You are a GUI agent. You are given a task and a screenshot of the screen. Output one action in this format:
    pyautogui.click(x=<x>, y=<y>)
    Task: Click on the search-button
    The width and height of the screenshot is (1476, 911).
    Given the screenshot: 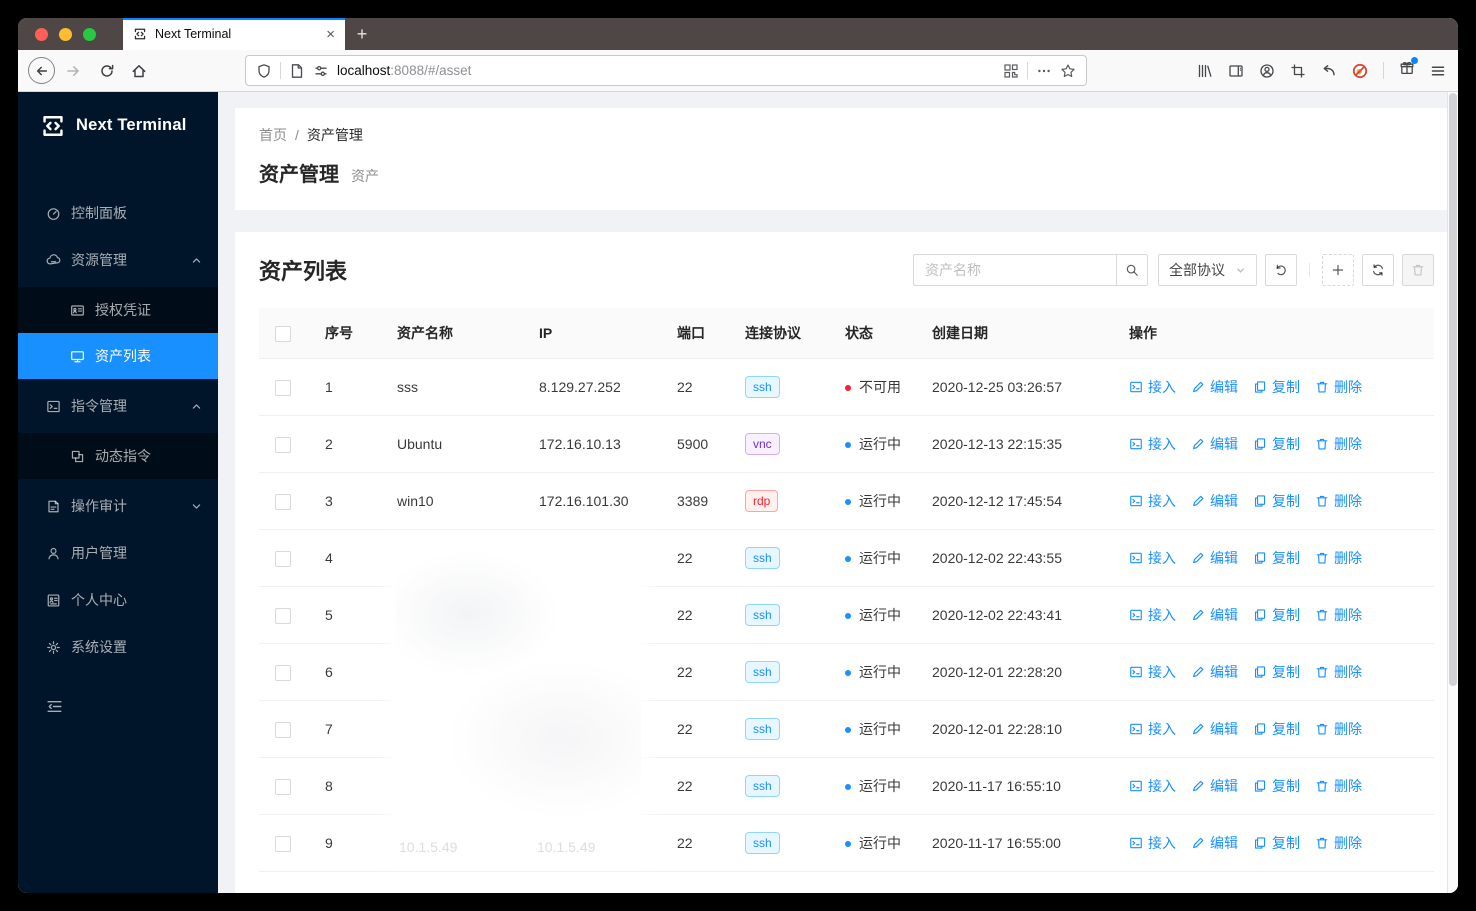 What is the action you would take?
    pyautogui.click(x=1132, y=270)
    